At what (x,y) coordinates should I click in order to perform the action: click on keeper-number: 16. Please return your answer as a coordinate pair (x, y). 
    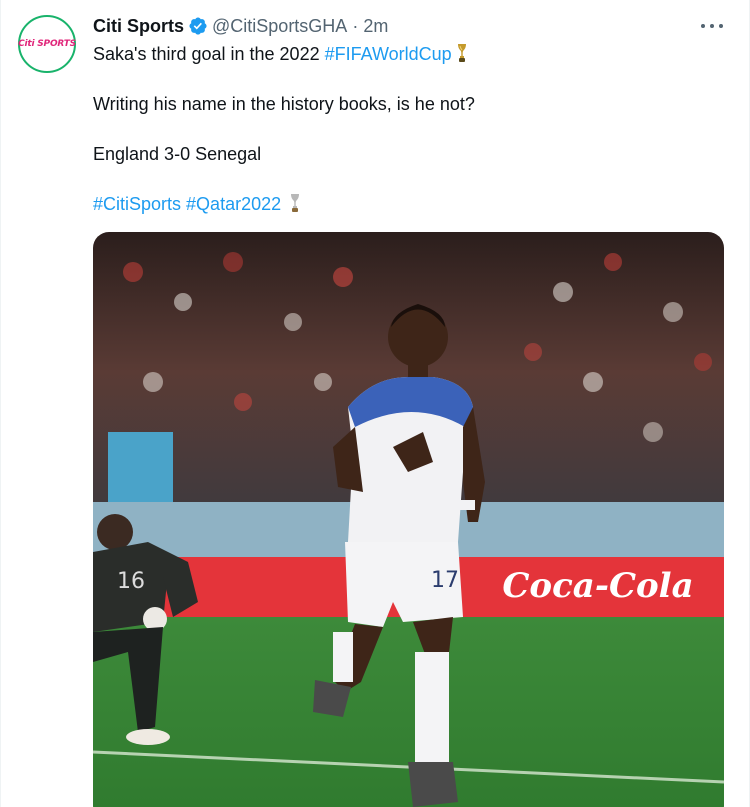
    Looking at the image, I should click on (131, 581).